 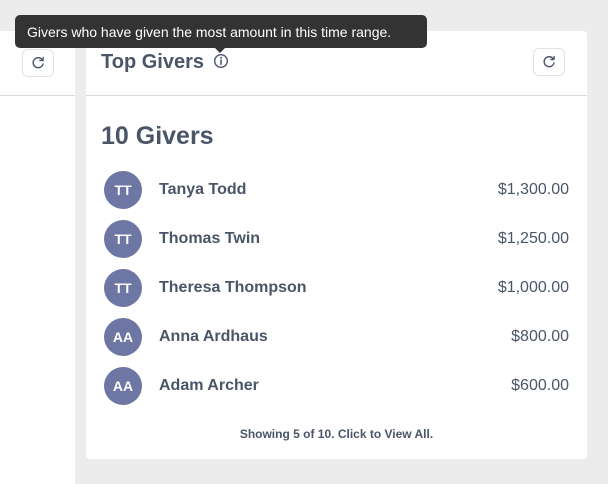 I want to click on giver-row: AA Anna Ardhaus $800.00, so click(x=336, y=337).